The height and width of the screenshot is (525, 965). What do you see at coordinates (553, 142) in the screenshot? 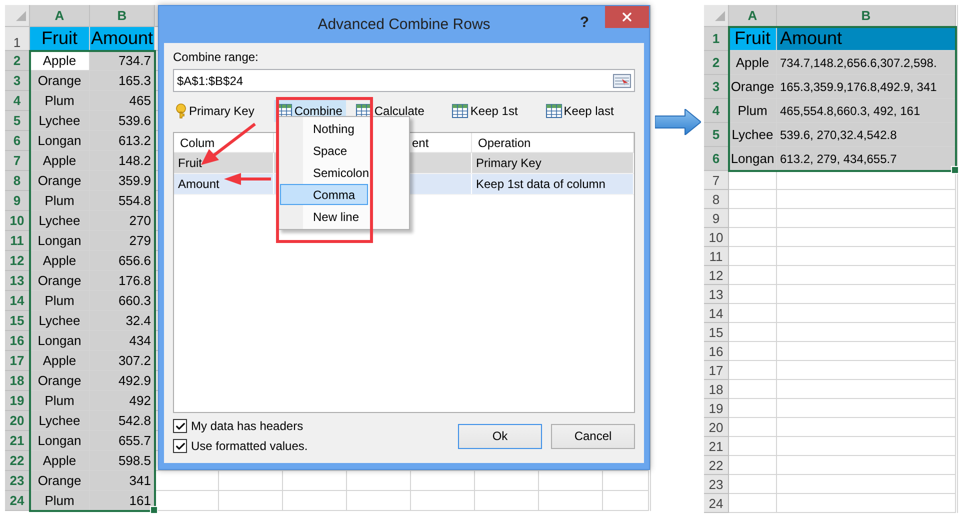
I see `column-heading: Operation` at bounding box center [553, 142].